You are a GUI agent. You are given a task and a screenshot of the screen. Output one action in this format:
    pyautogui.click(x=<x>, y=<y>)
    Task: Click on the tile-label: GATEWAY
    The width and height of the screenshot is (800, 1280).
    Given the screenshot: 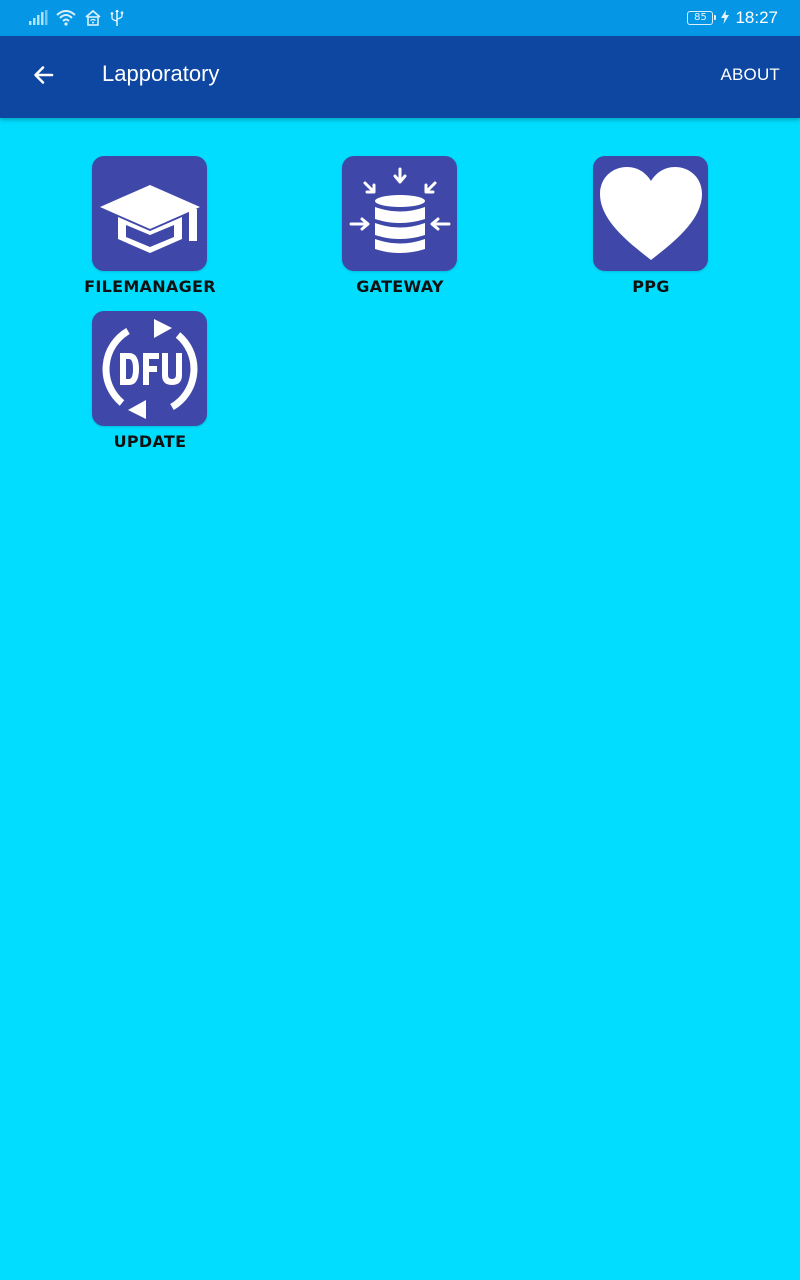 What is the action you would take?
    pyautogui.click(x=400, y=286)
    